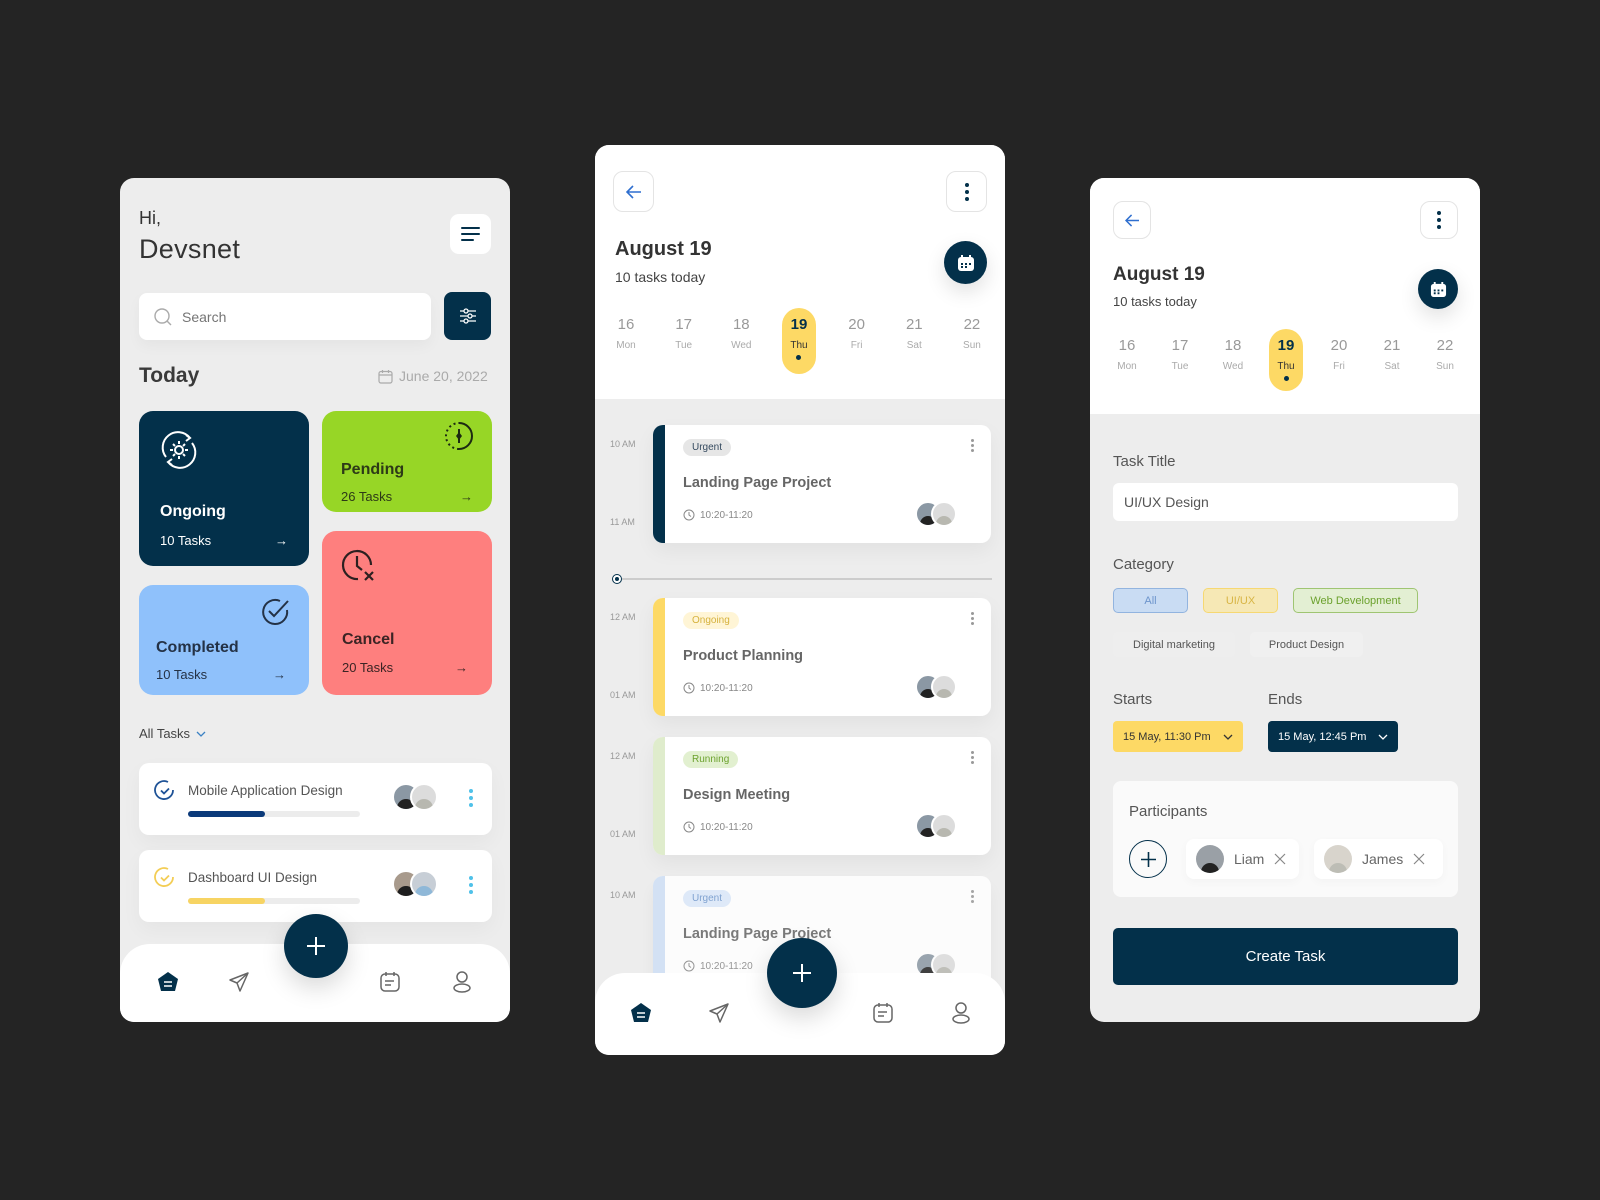 The height and width of the screenshot is (1200, 1600). Describe the element at coordinates (1383, 737) in the screenshot. I see `chevron-down-icon` at that location.